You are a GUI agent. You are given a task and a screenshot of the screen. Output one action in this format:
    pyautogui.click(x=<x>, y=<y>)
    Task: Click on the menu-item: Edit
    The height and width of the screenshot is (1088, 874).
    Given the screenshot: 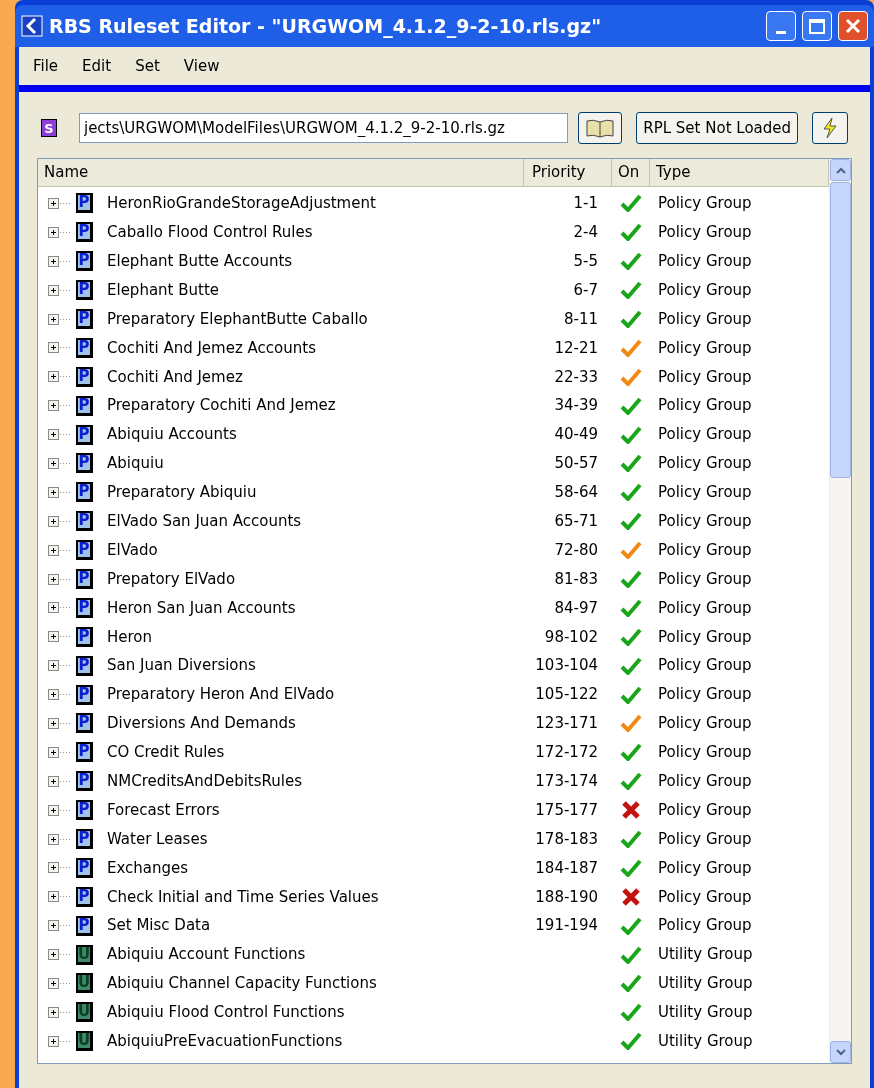 What is the action you would take?
    pyautogui.click(x=97, y=66)
    